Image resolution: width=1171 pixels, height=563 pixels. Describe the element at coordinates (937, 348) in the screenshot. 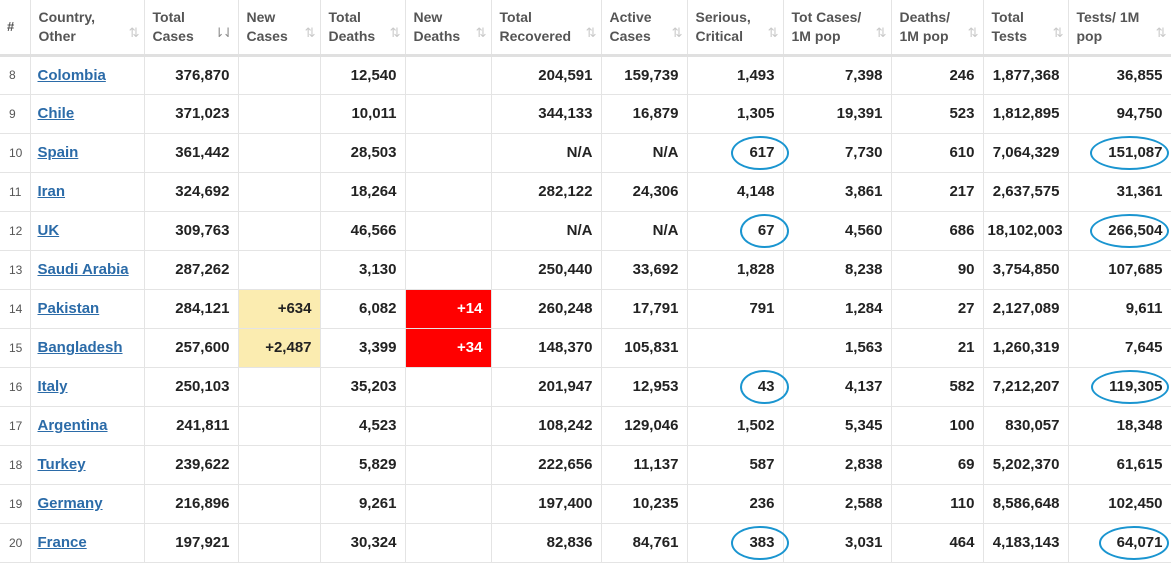

I see `cell-deaths-per-million: 21` at that location.